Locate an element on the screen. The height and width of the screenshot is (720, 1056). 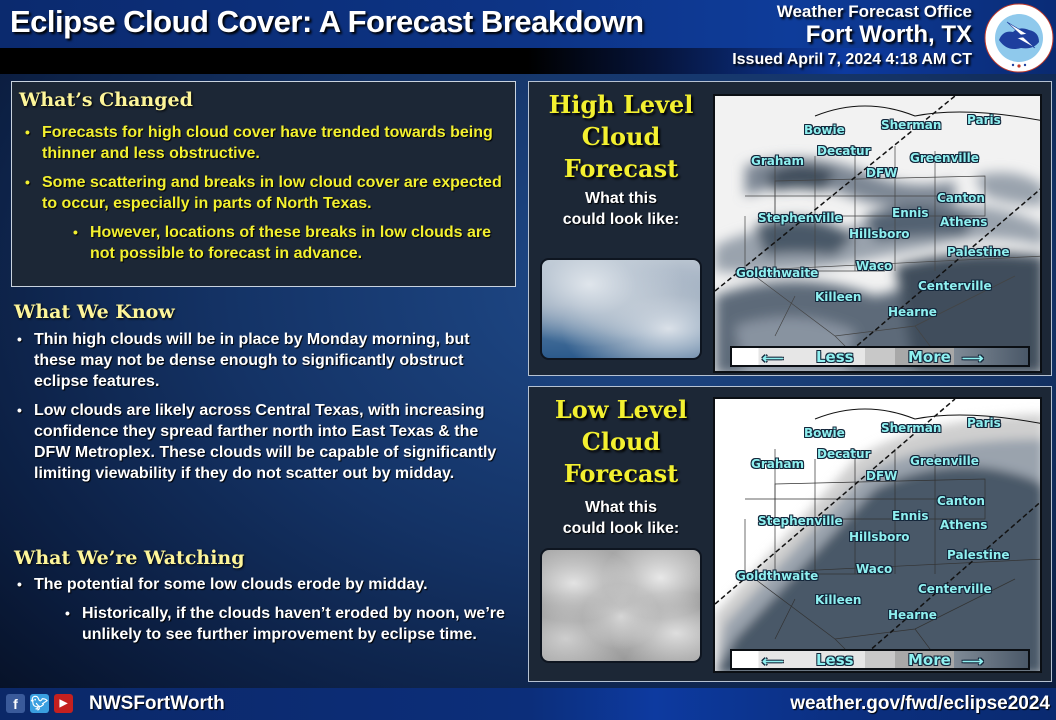
what-were-watching-heading: What We’re Watching is located at coordinates (129, 558).